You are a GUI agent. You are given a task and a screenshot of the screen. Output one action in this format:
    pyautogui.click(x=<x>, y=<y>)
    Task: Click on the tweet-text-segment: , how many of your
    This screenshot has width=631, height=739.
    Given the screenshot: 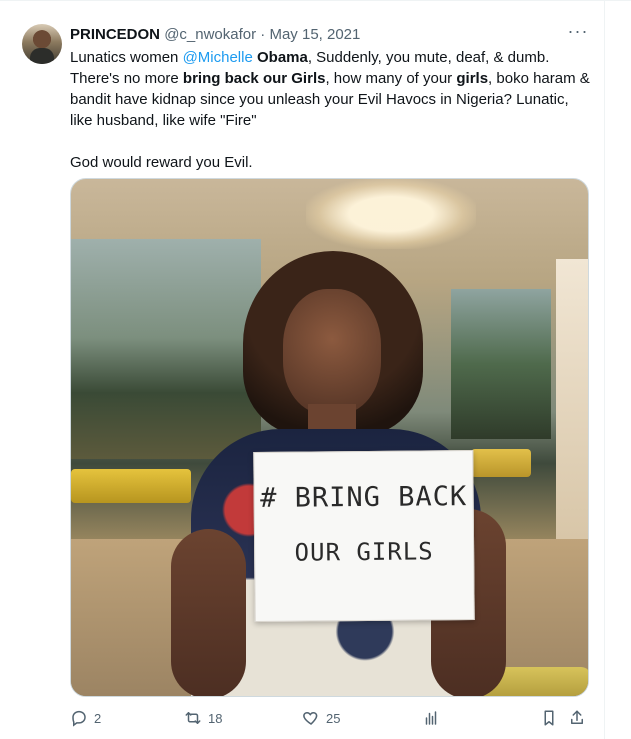 What is the action you would take?
    pyautogui.click(x=391, y=78)
    